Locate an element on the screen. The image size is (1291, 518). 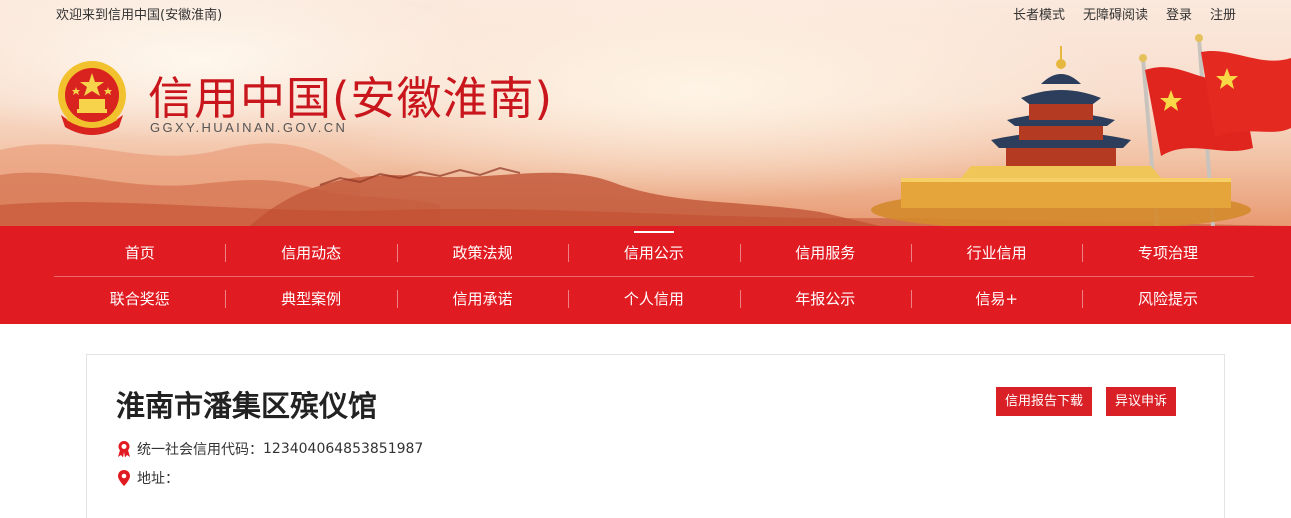
nav-item-annual-report: 年报公示 is located at coordinates (825, 299).